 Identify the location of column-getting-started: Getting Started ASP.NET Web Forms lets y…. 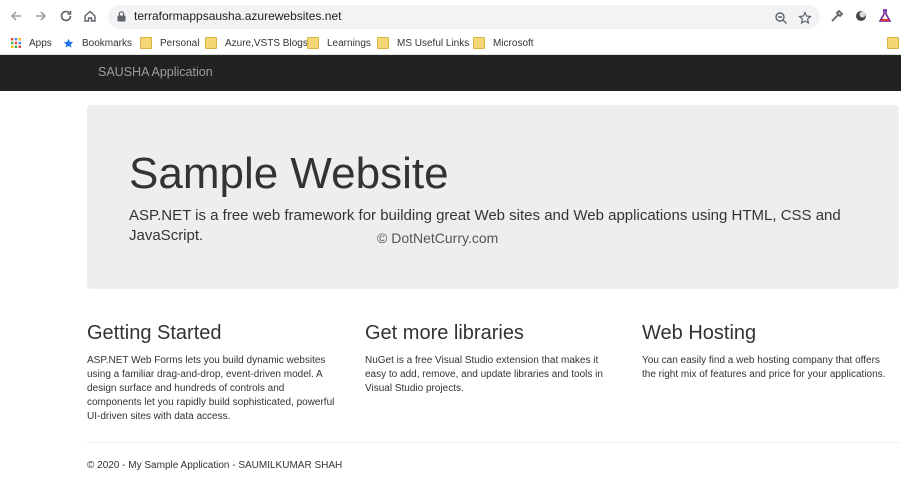
(213, 373).